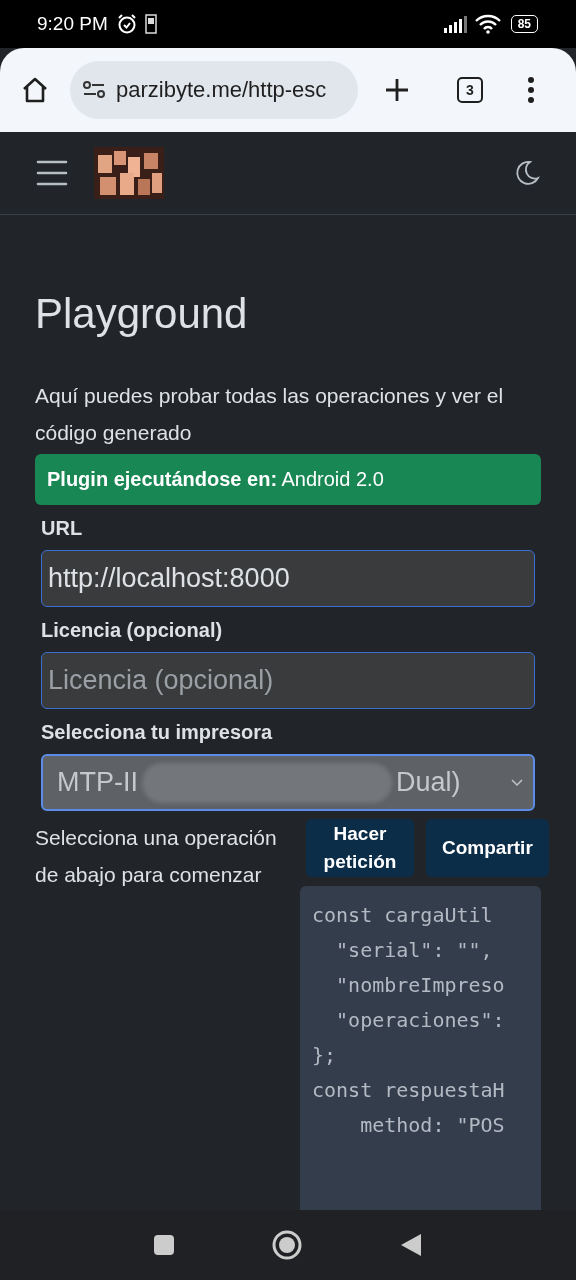  Describe the element at coordinates (164, 1245) in the screenshot. I see `recents-button` at that location.